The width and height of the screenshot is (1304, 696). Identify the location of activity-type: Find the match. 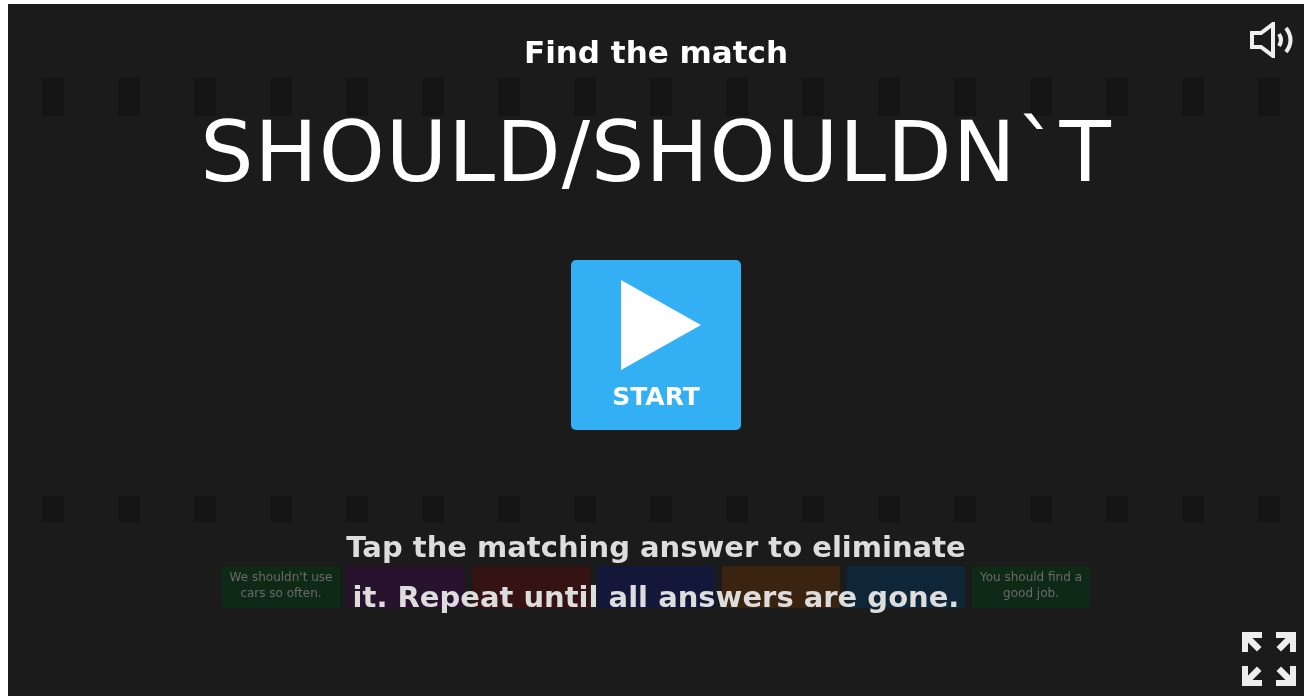
(655, 52).